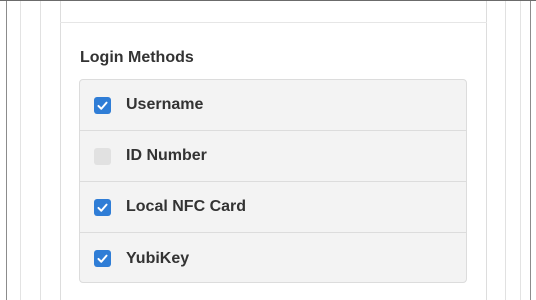 This screenshot has height=300, width=536. I want to click on username-checkbox, so click(102, 105).